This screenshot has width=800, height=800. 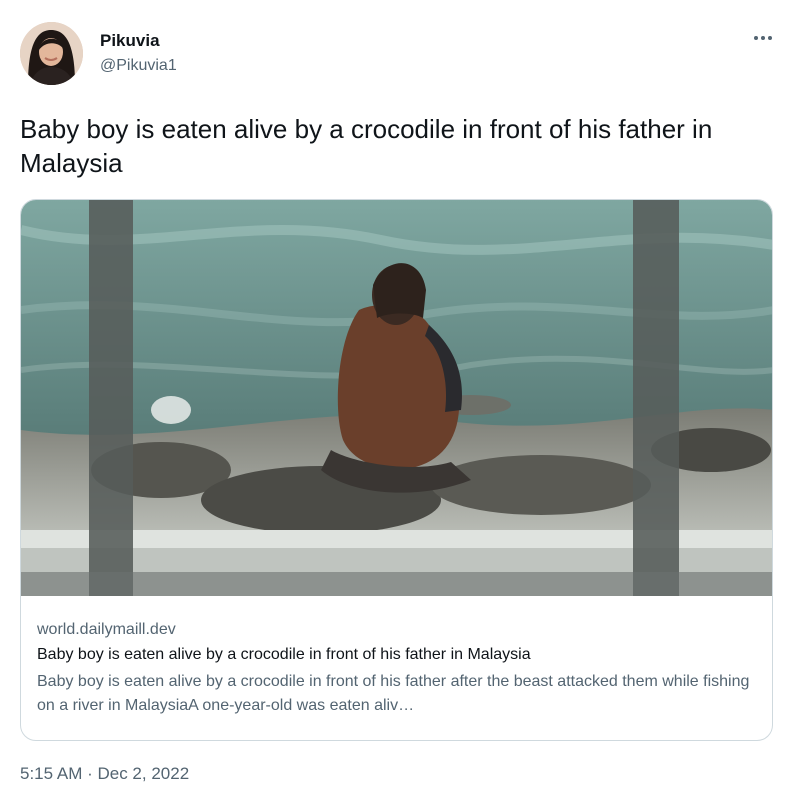 I want to click on card-domain: world.dailymaill.dev, so click(x=397, y=630).